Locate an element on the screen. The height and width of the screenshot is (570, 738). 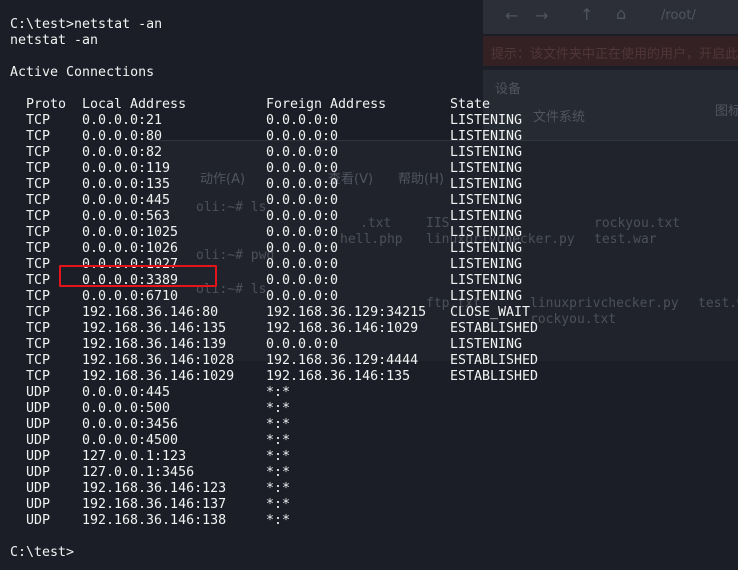
cell-local-address: 192.168.36.146:137 is located at coordinates (154, 504).